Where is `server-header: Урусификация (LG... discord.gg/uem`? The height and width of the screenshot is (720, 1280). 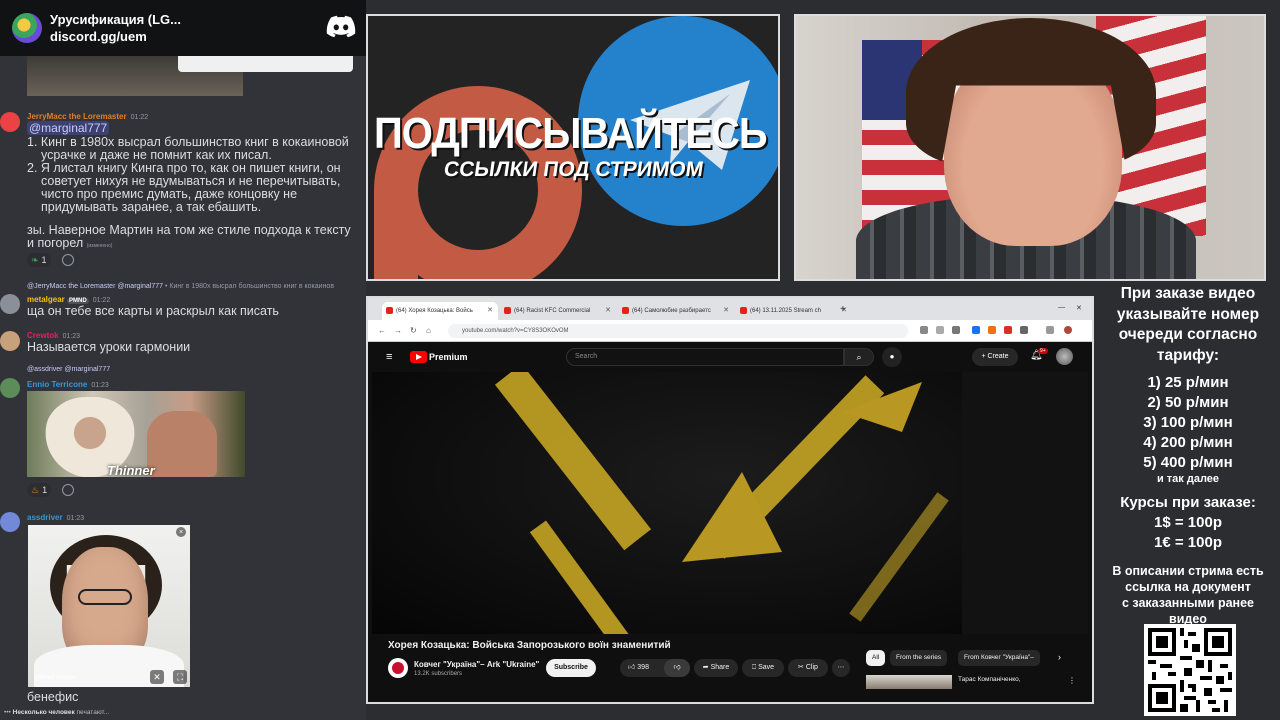 server-header: Урусификация (LG... discord.gg/uem is located at coordinates (183, 28).